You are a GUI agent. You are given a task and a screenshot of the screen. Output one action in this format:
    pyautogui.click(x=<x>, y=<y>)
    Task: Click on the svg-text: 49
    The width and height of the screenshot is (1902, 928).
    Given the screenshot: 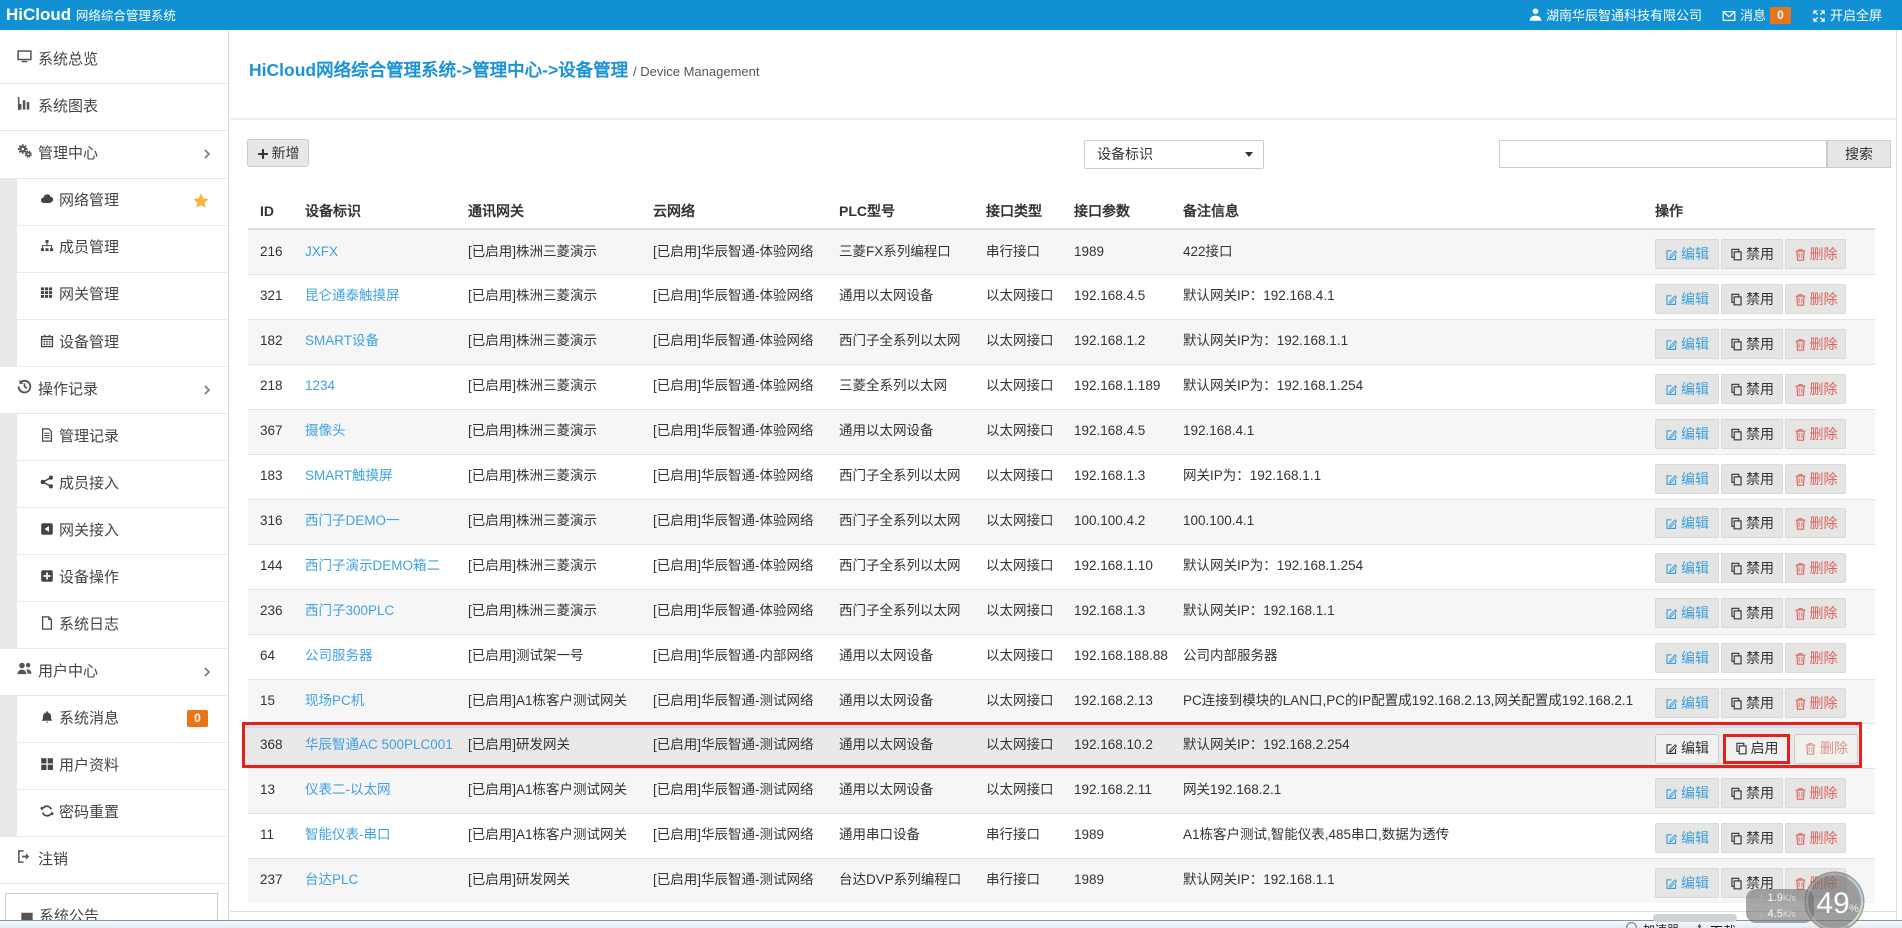 What is the action you would take?
    pyautogui.click(x=1832, y=903)
    